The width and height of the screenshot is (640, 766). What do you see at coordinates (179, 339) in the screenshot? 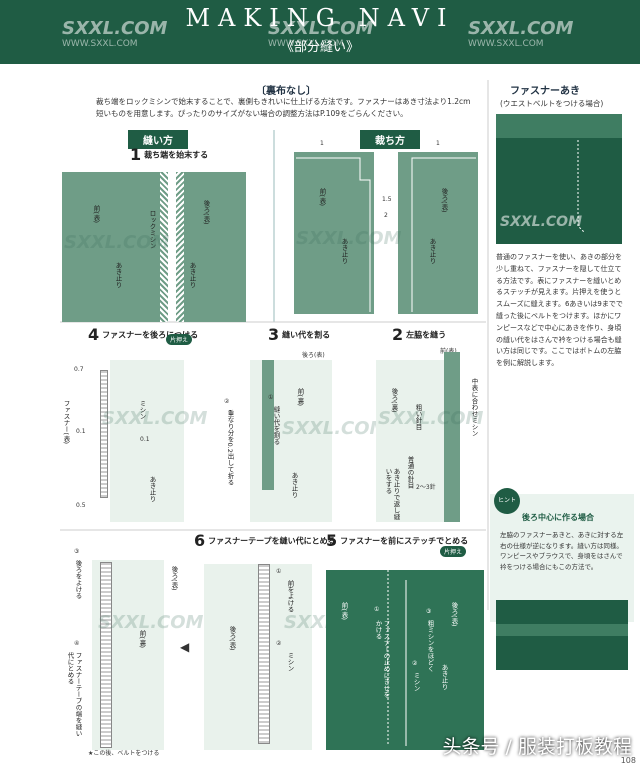
I see `step-4-foot-badge: 片押え` at bounding box center [179, 339].